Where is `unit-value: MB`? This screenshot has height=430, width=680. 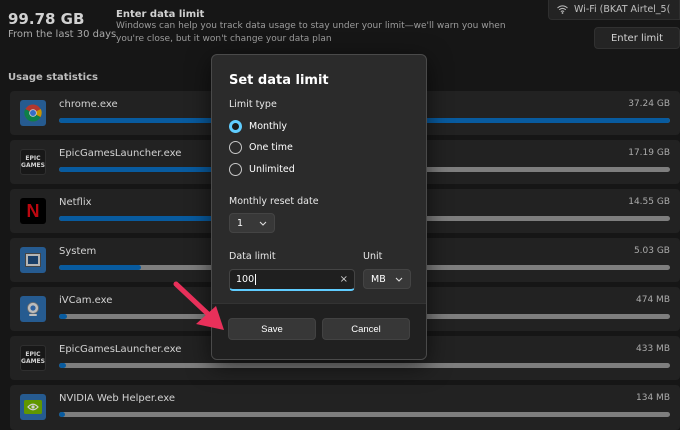
unit-value: MB is located at coordinates (378, 279).